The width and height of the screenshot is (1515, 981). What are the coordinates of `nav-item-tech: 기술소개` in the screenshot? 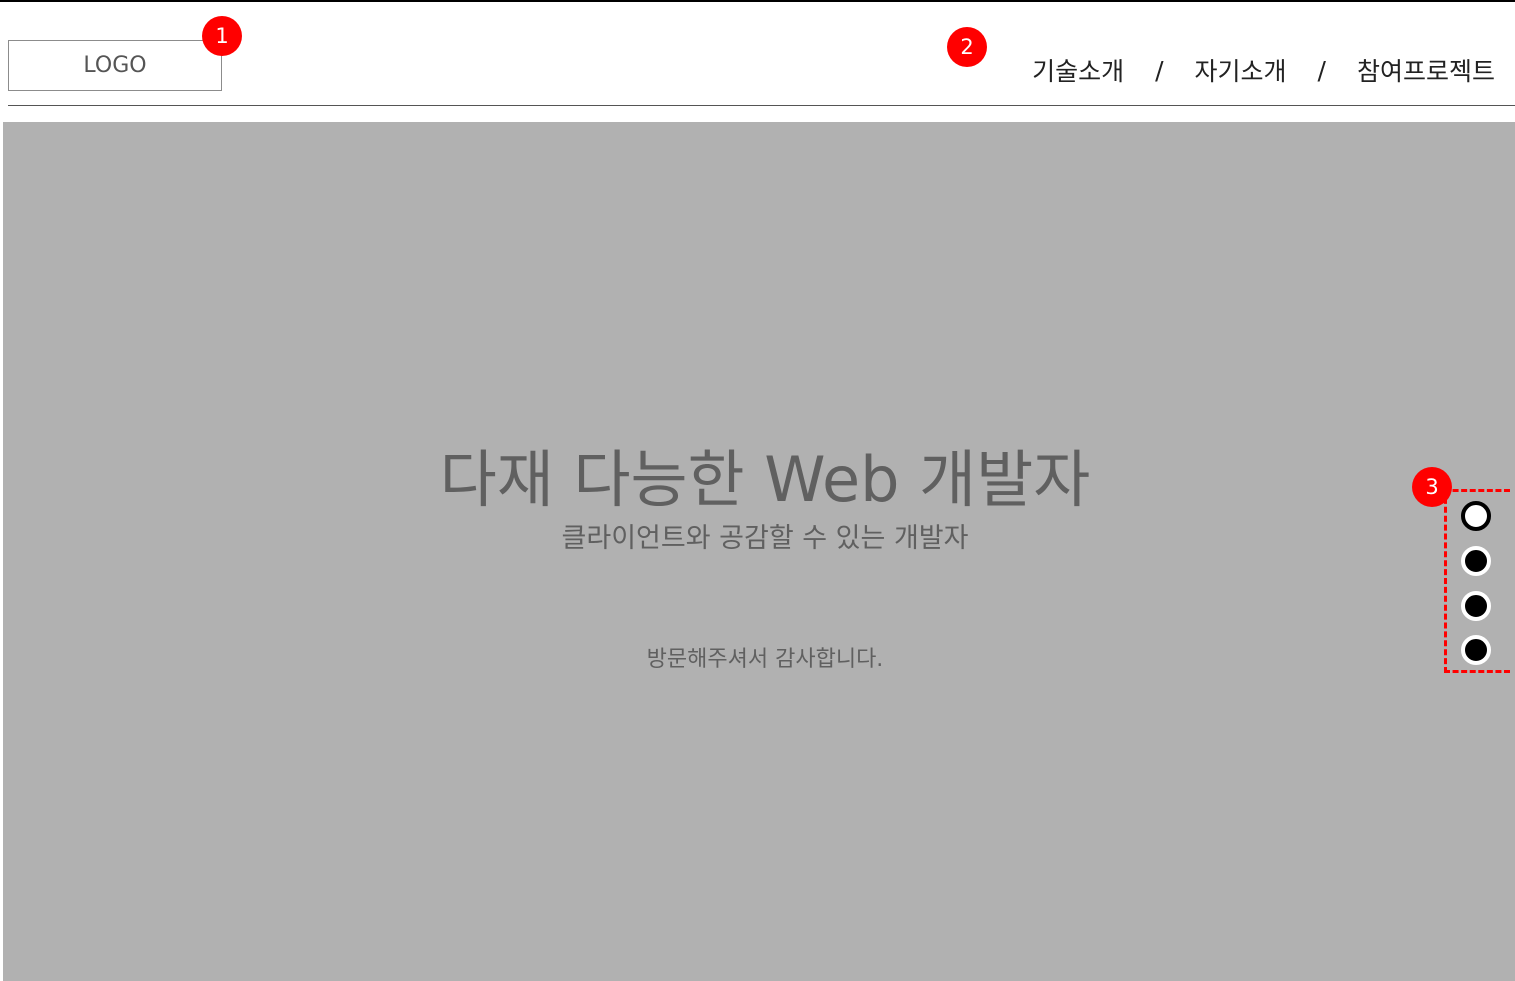 It's located at (1078, 70).